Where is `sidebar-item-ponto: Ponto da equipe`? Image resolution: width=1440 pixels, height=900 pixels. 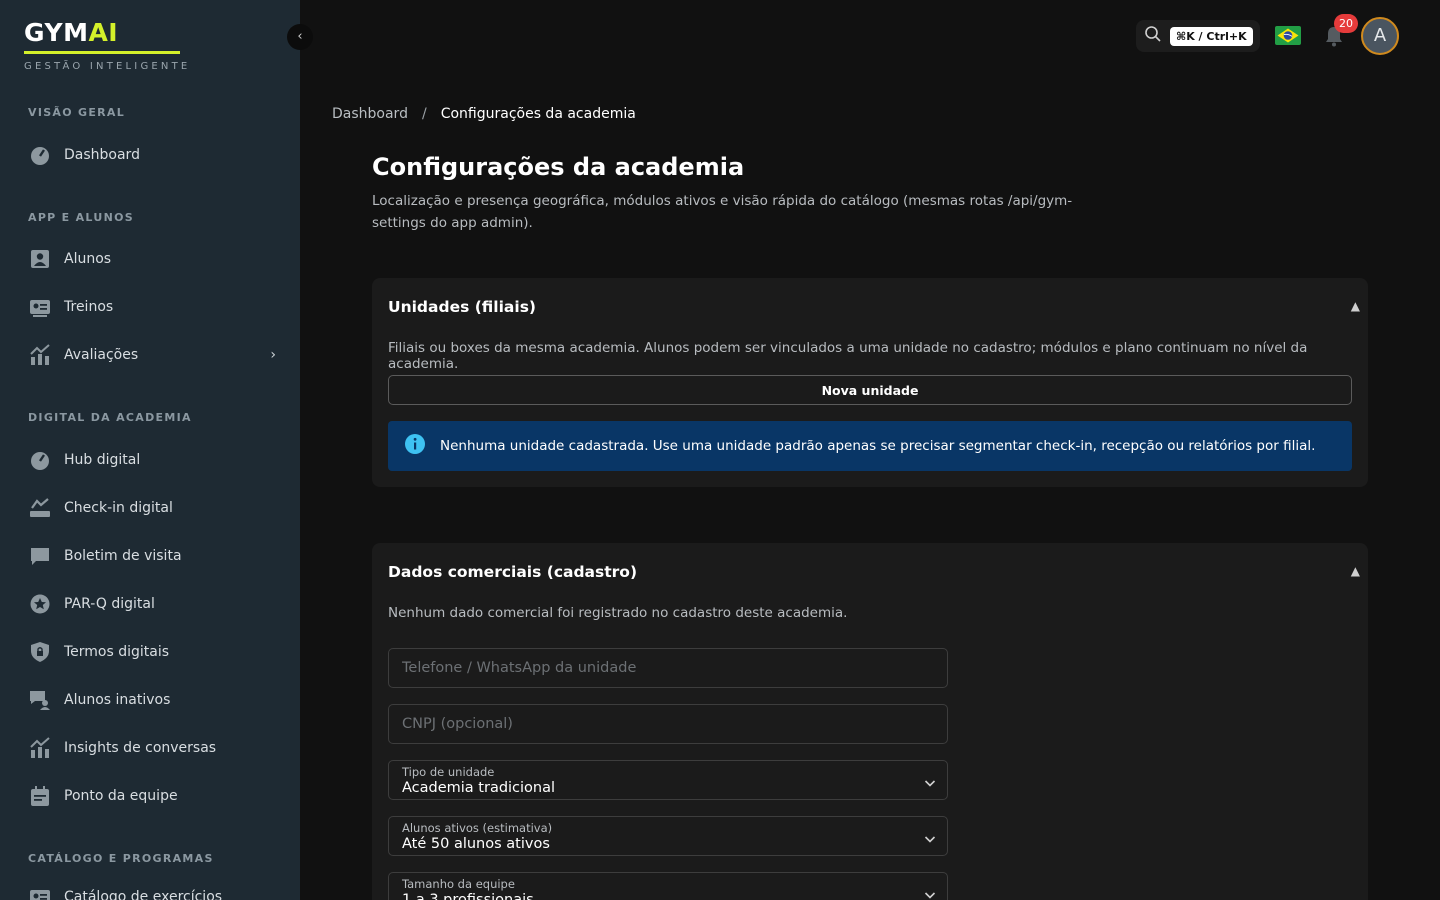
sidebar-item-ponto: Ponto da equipe is located at coordinates (152, 796).